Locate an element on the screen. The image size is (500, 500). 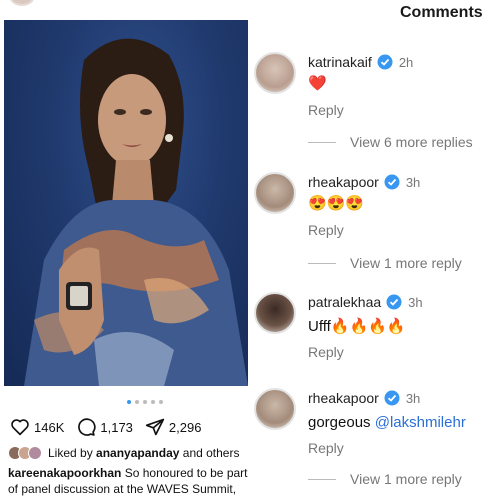
liked-by-prefix: Liked by is located at coordinates (70, 453).